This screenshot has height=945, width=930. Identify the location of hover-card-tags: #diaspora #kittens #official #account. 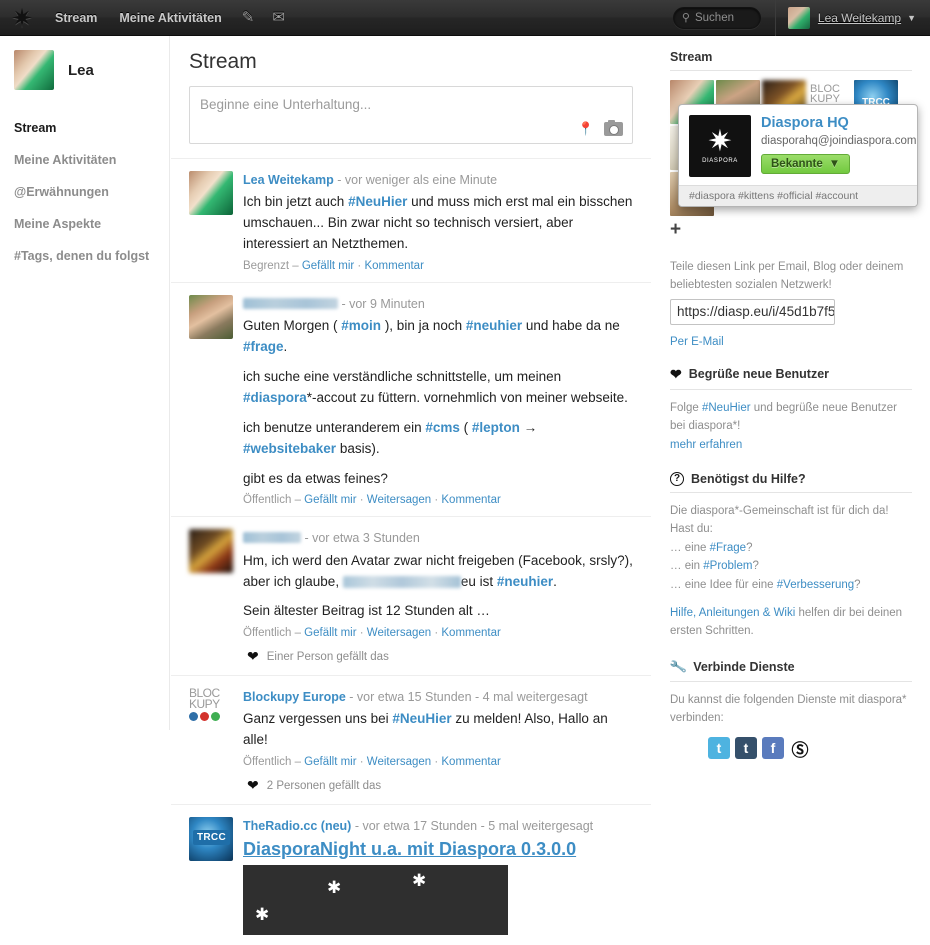
(798, 195).